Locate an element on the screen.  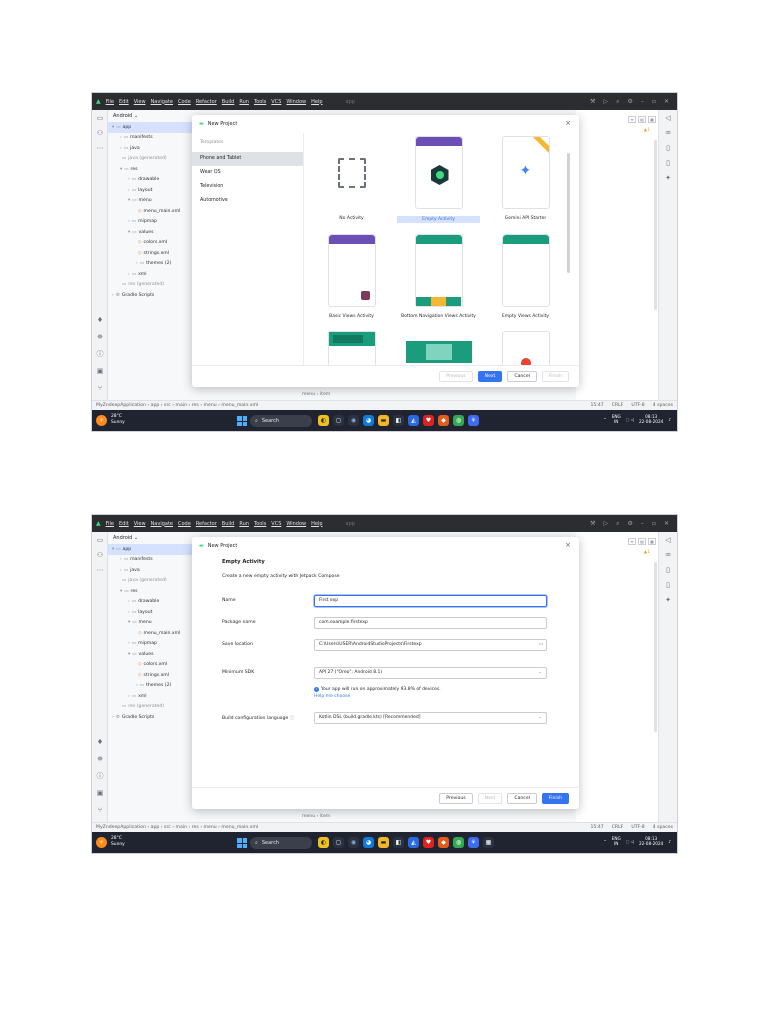
menu-build: Build is located at coordinates (228, 524).